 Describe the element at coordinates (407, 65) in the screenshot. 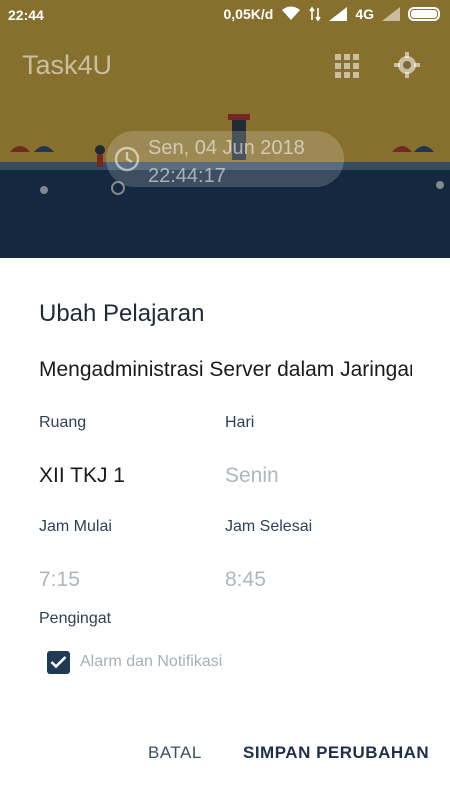

I see `gear-icon` at that location.